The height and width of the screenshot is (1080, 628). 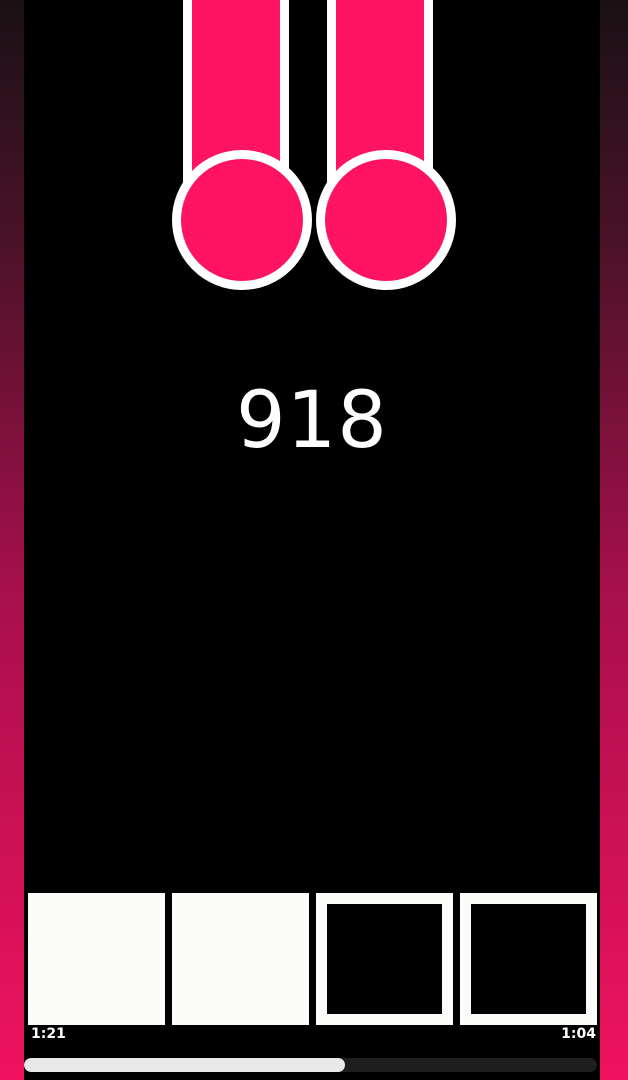 I want to click on song-progress-bar, so click(x=310, y=1065).